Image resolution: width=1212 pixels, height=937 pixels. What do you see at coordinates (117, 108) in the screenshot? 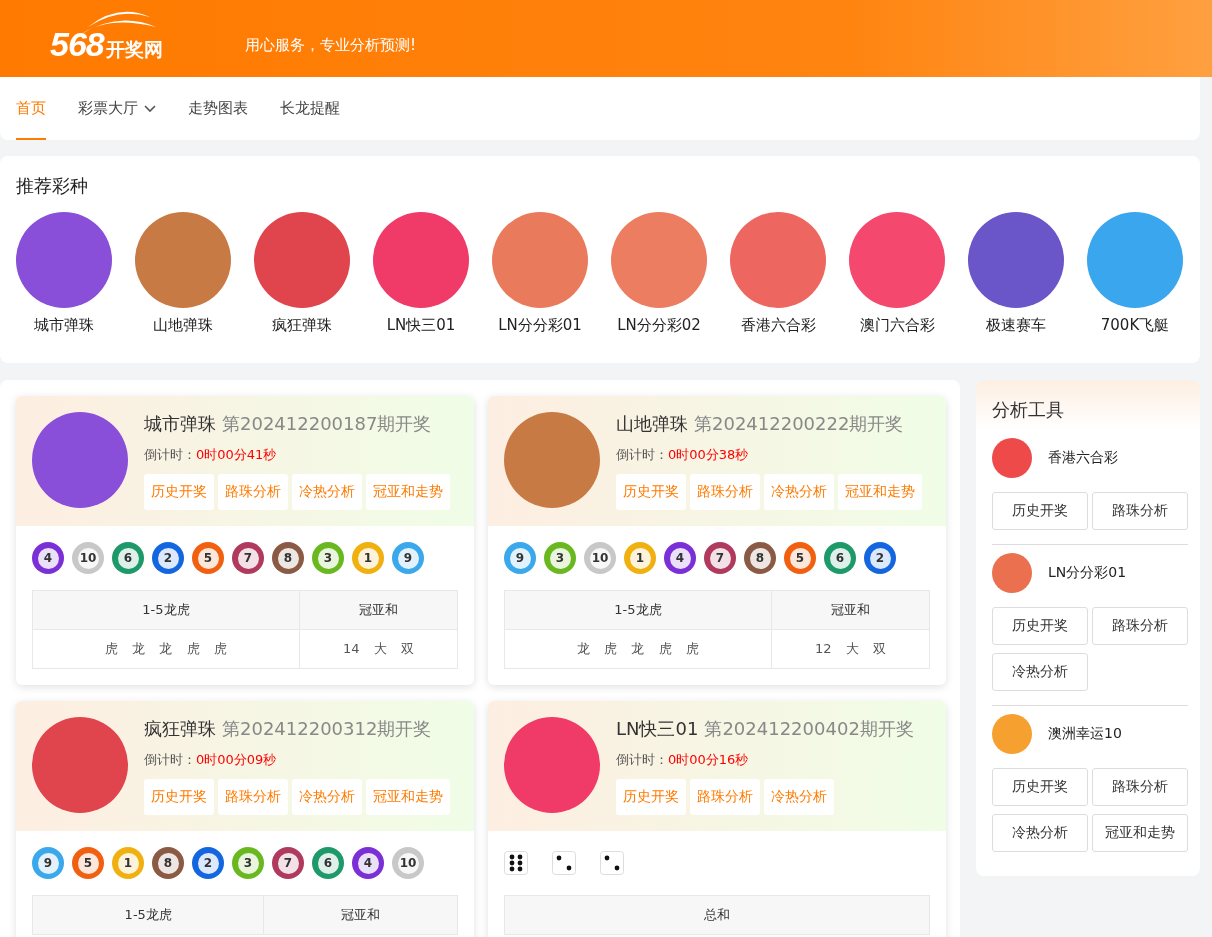
I see `nav-tab: 彩票大厅` at bounding box center [117, 108].